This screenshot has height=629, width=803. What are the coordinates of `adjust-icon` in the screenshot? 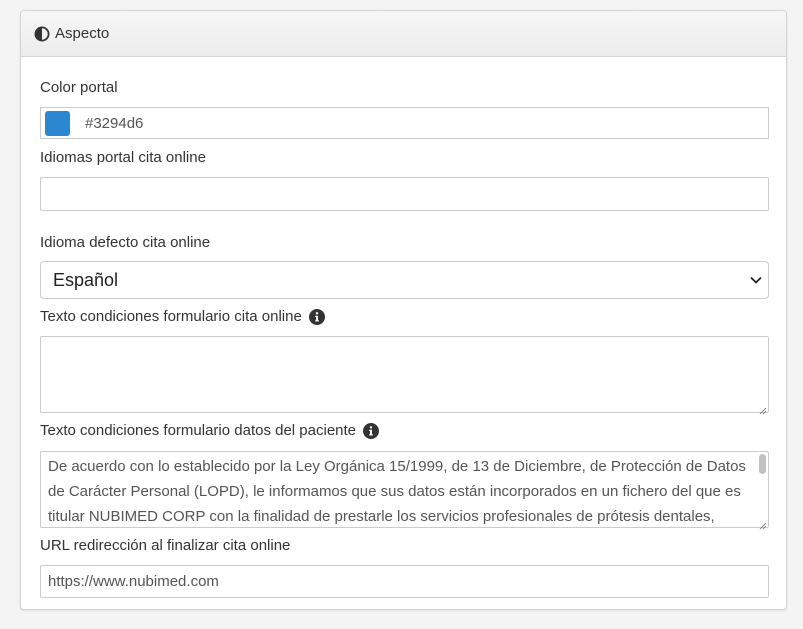 It's located at (42, 34).